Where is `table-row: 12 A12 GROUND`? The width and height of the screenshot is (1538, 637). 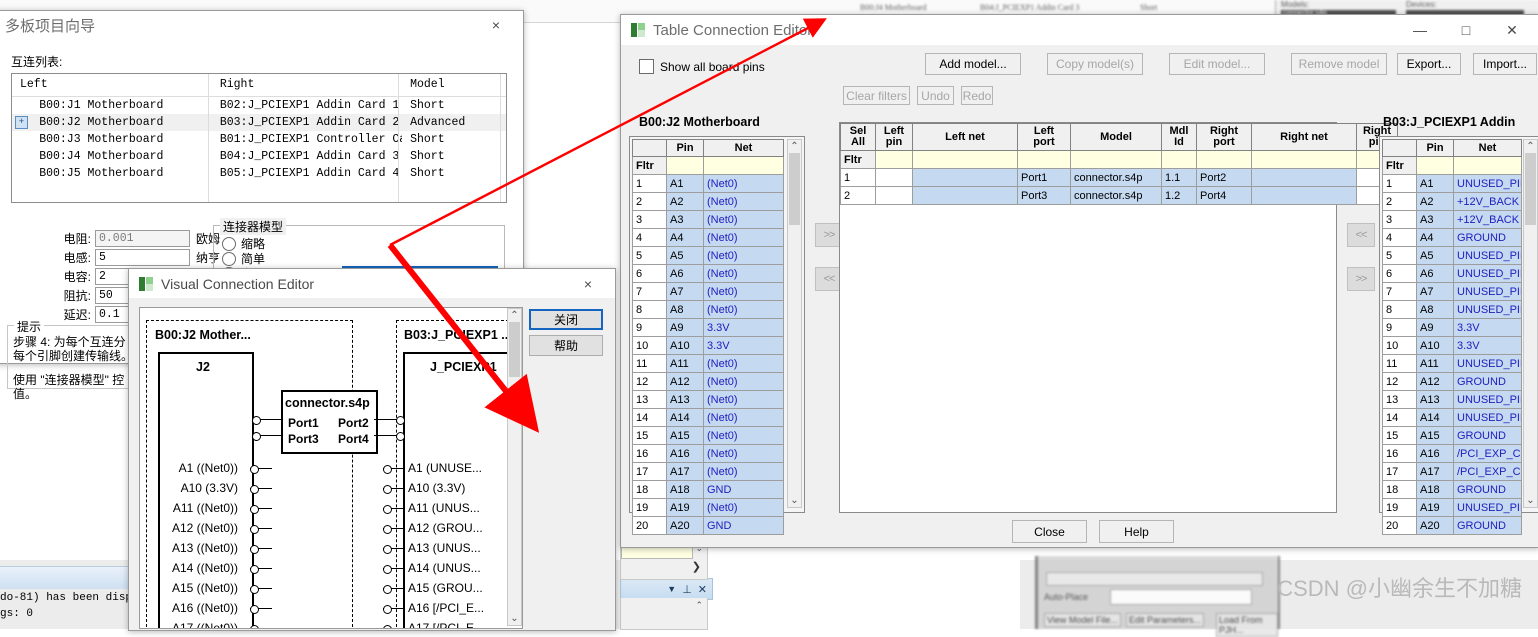 table-row: 12 A12 GROUND is located at coordinates (1452, 381).